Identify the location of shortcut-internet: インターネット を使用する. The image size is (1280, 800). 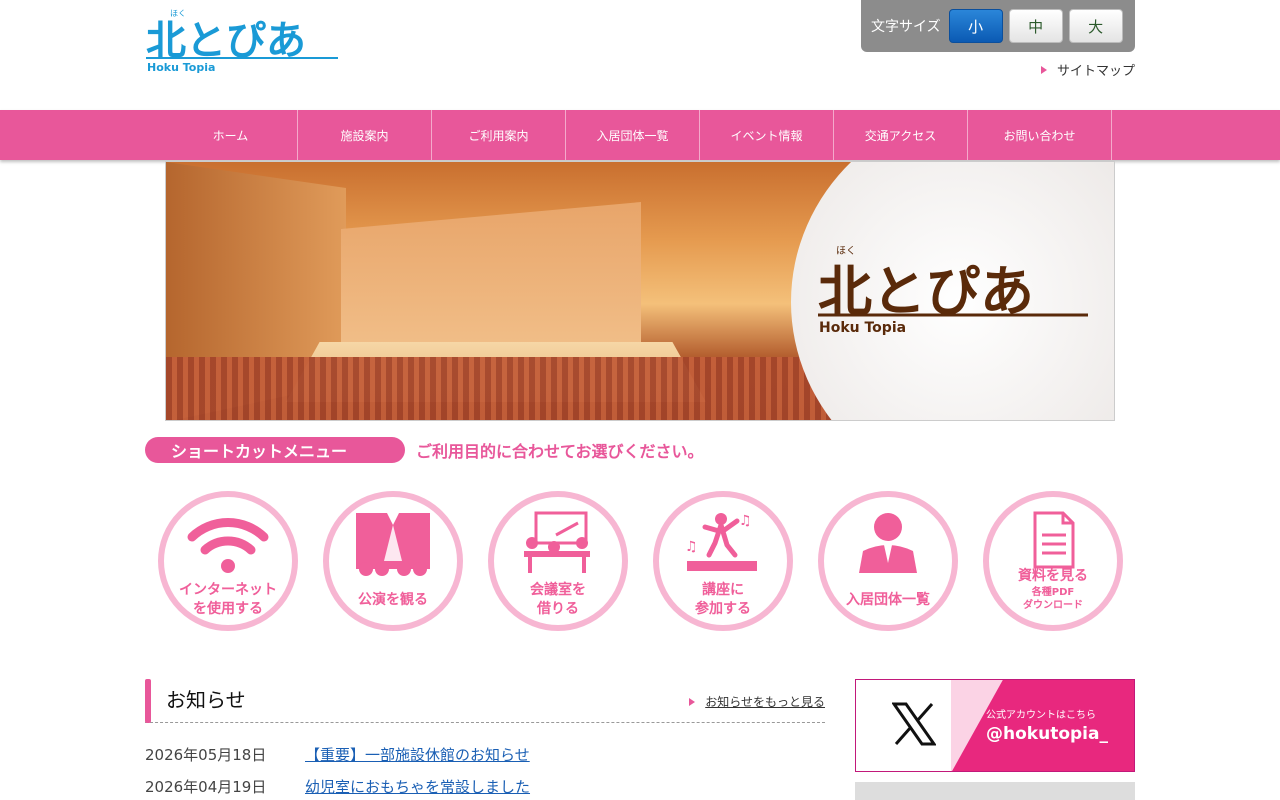
(228, 561).